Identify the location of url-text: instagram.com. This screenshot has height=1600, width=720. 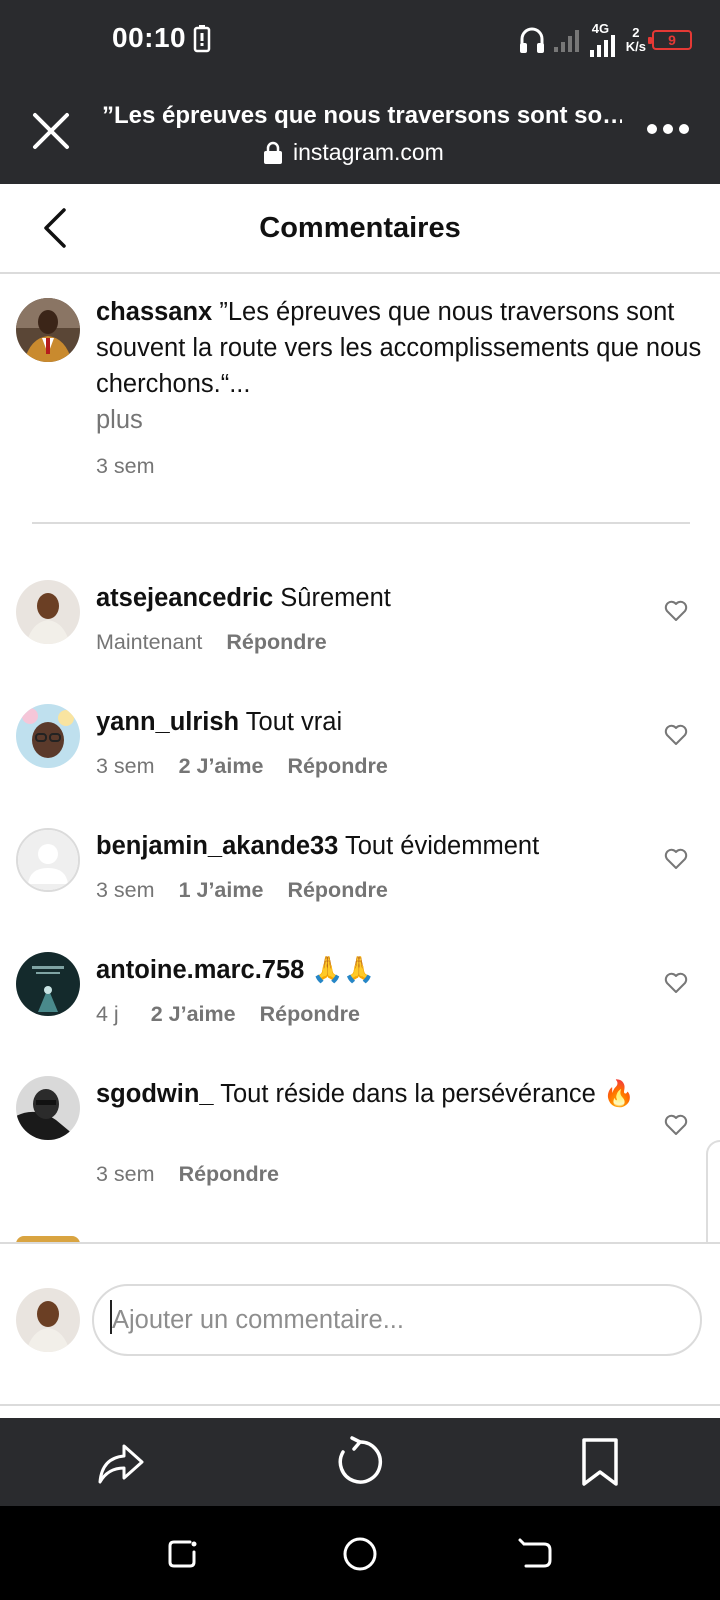
(368, 152).